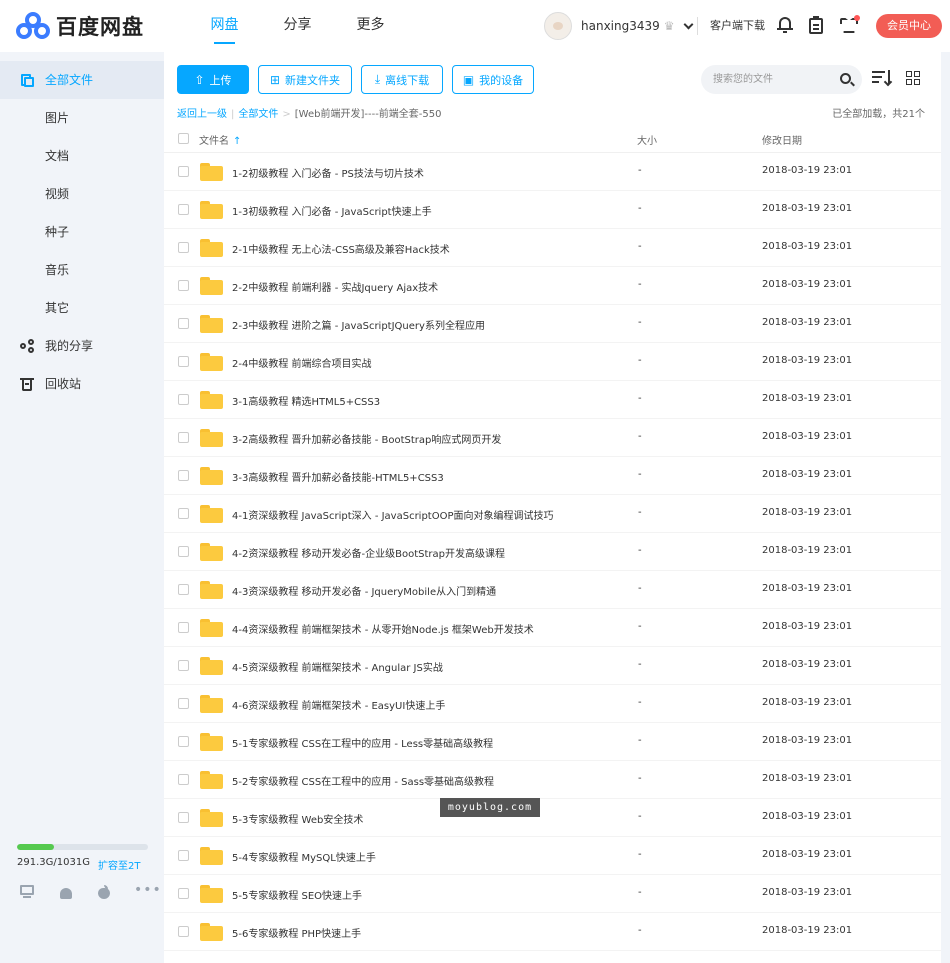 The width and height of the screenshot is (950, 963). What do you see at coordinates (119, 864) in the screenshot?
I see `expand-storage-link: 扩容至2T` at bounding box center [119, 864].